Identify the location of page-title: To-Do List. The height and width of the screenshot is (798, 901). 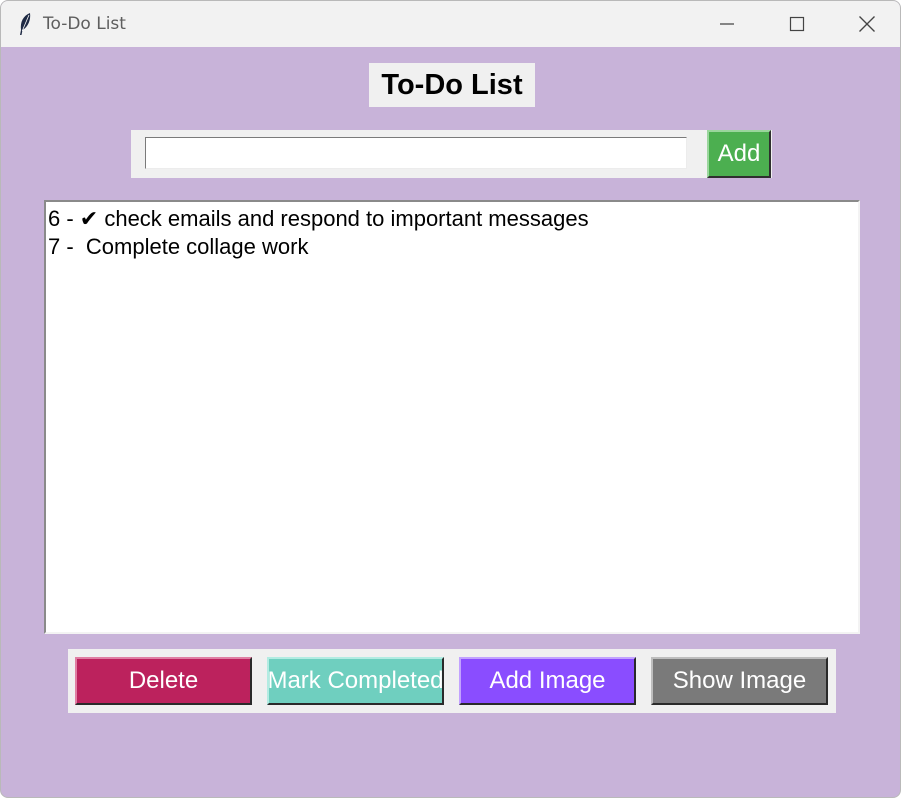
(452, 85).